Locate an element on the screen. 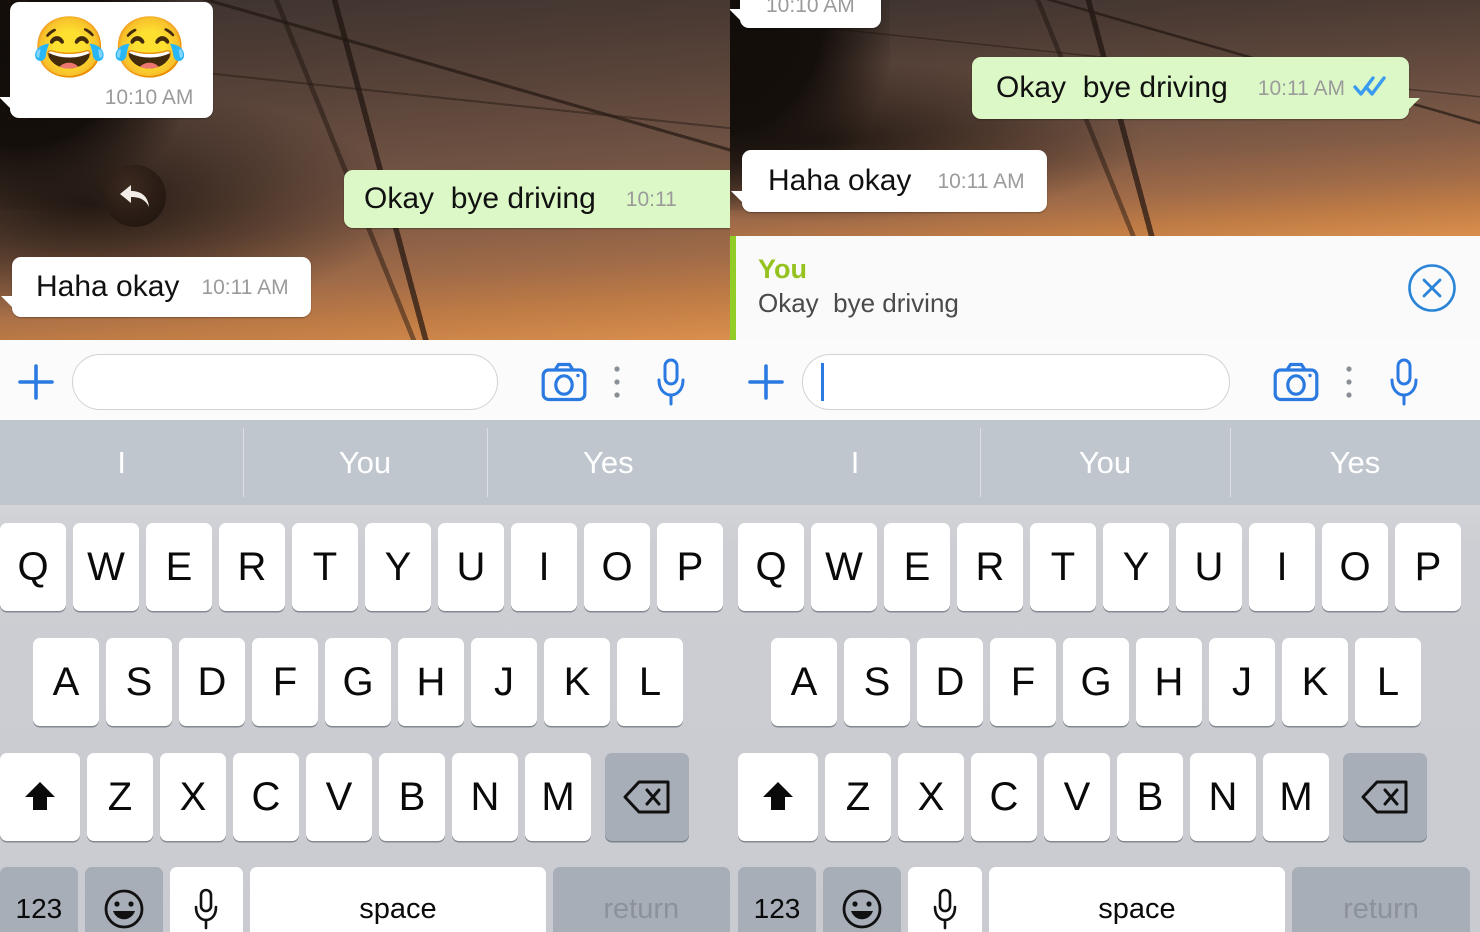 This screenshot has height=932, width=1480. bubble-tail is located at coordinates (737, 197).